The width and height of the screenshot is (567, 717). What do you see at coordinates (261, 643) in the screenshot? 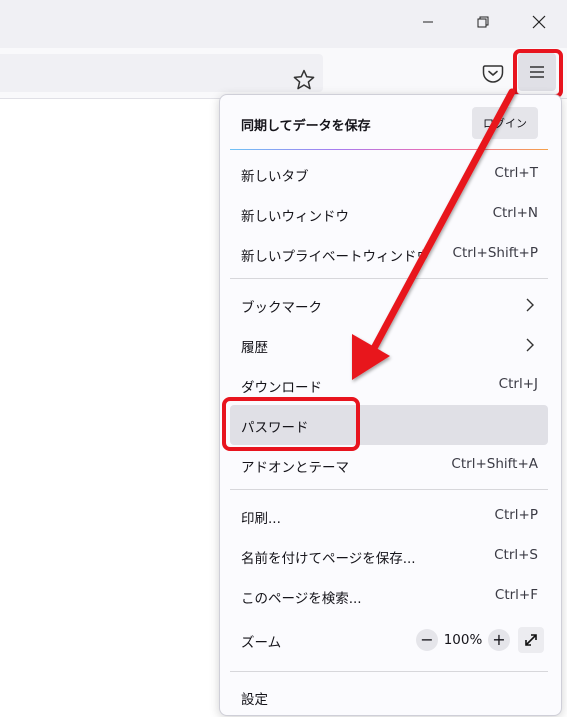
I see `zoom-label: ズーム` at bounding box center [261, 643].